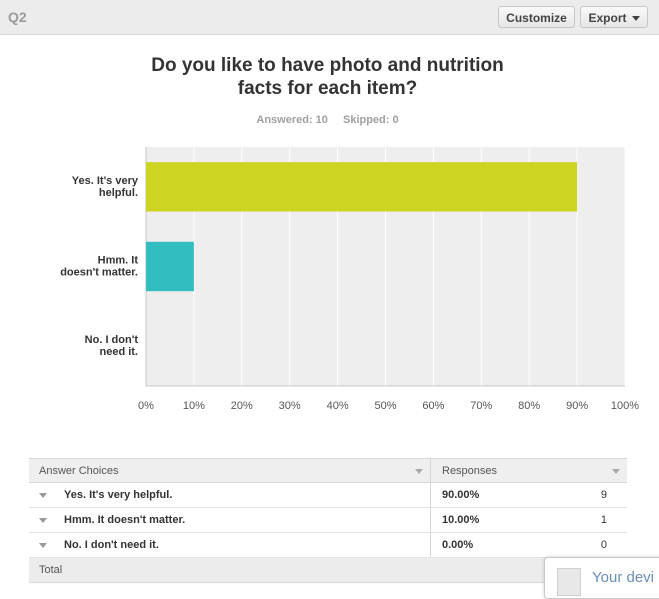 The width and height of the screenshot is (659, 599). I want to click on choice-label: Yes. It's very helpful., so click(118, 495).